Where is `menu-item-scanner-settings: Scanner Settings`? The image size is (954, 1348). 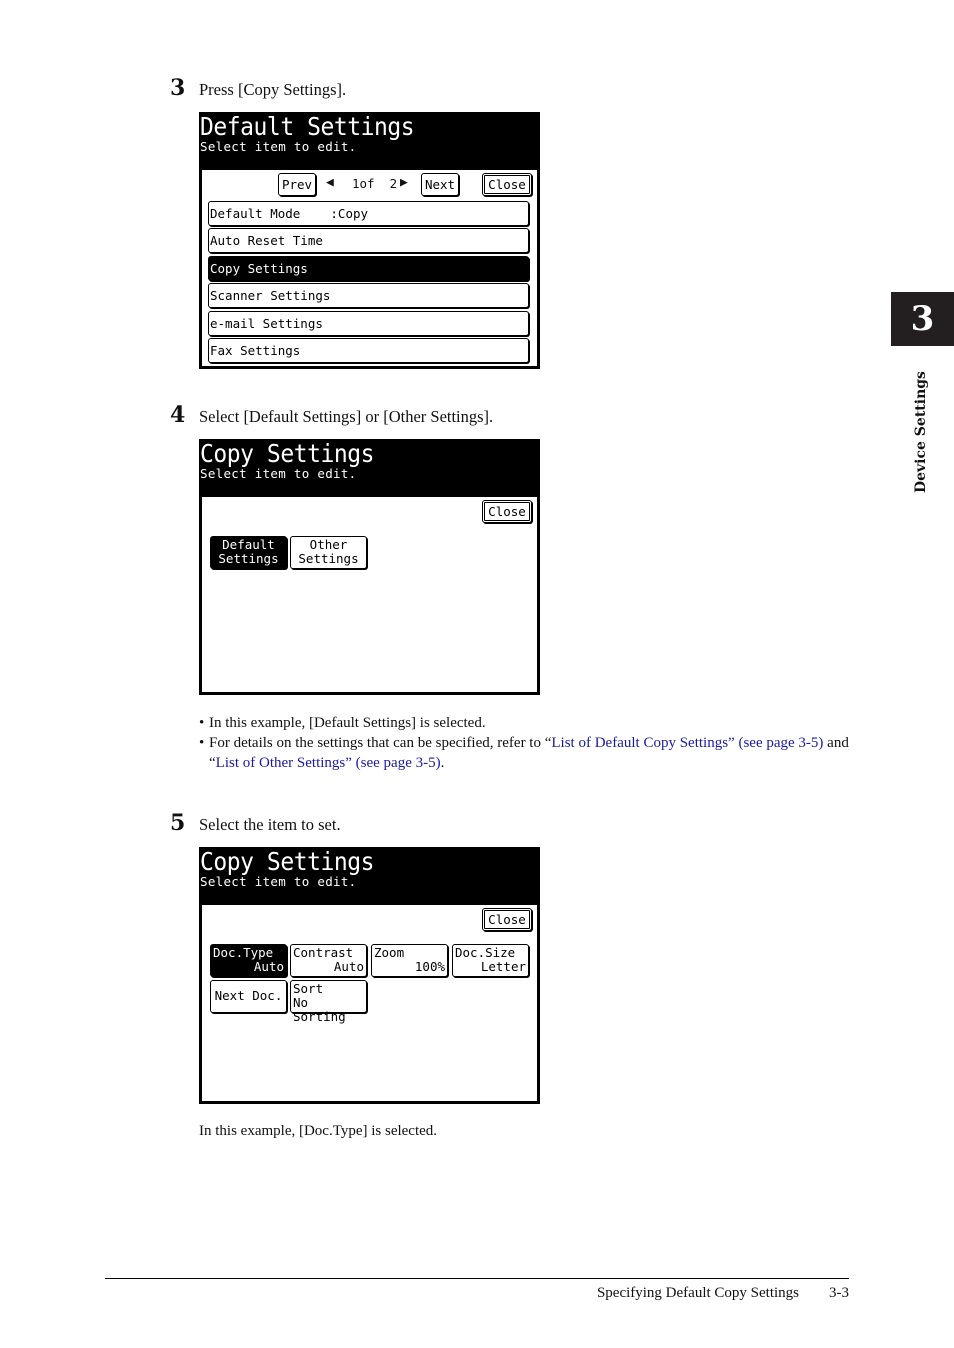
menu-item-scanner-settings: Scanner Settings is located at coordinates (368, 295).